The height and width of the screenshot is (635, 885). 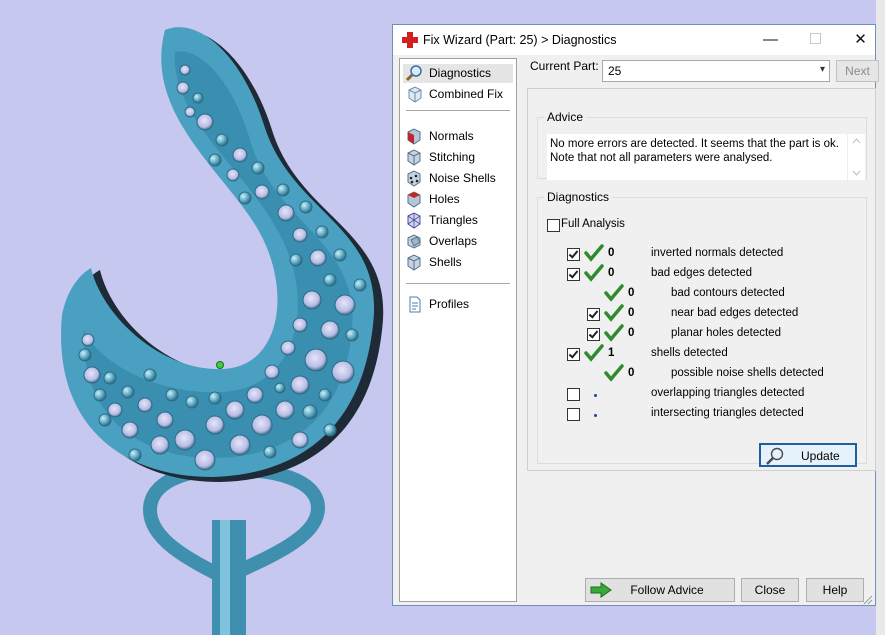 What do you see at coordinates (835, 590) in the screenshot?
I see `help-button: Help` at bounding box center [835, 590].